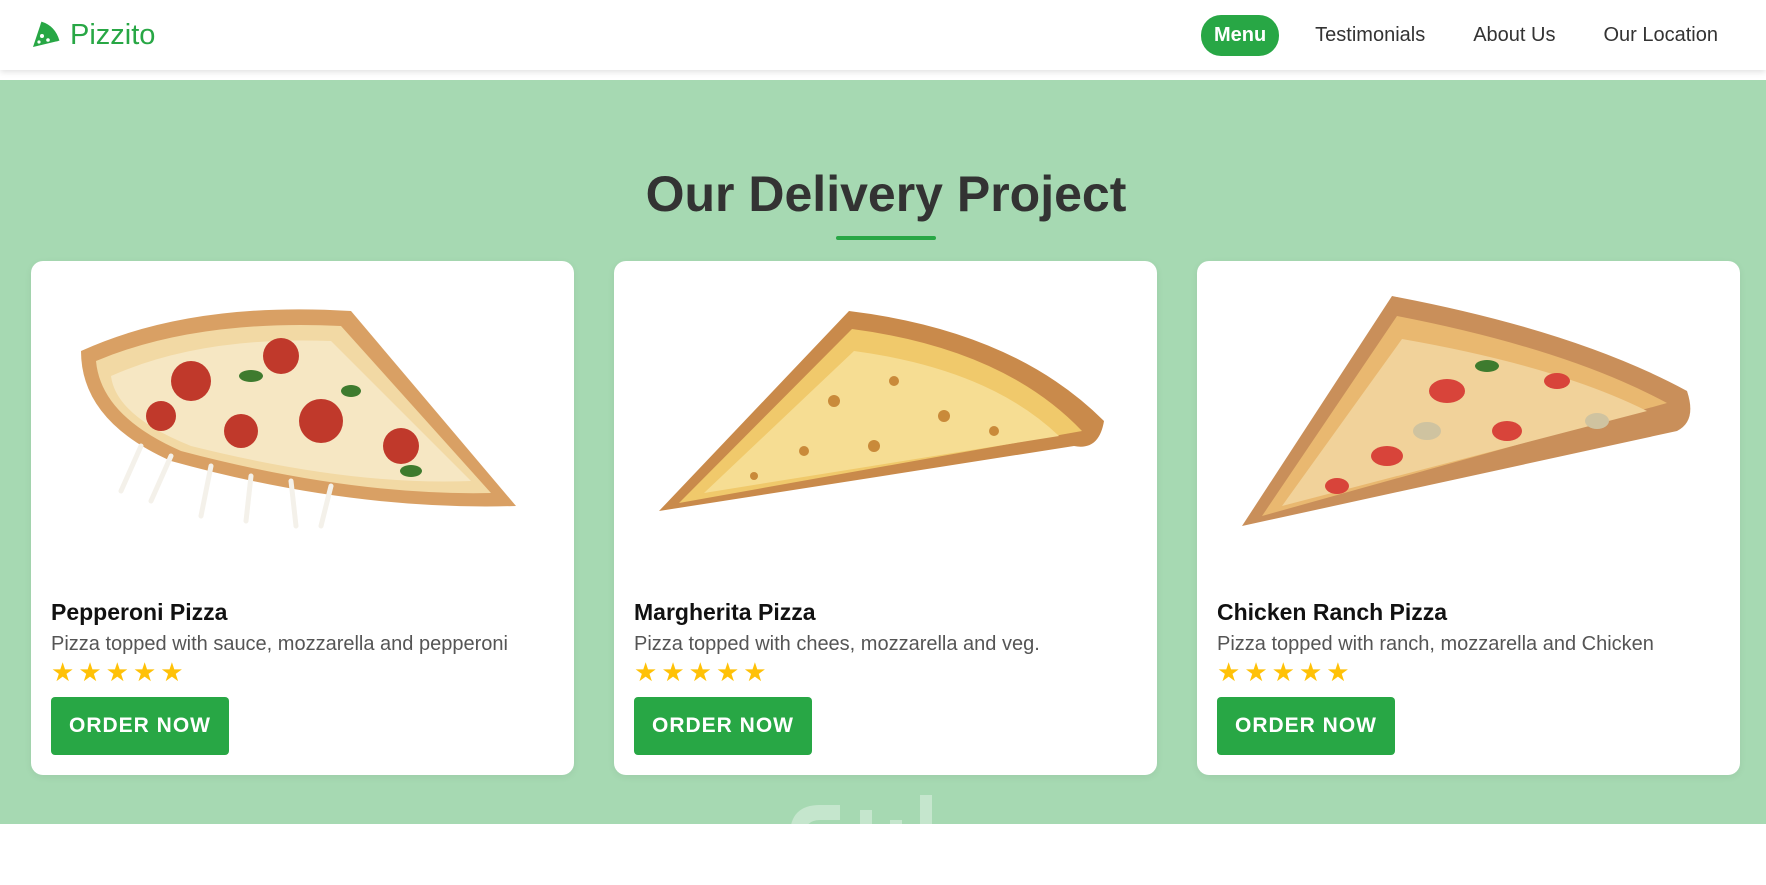  What do you see at coordinates (46, 34) in the screenshot?
I see `pizza-slice-icon` at bounding box center [46, 34].